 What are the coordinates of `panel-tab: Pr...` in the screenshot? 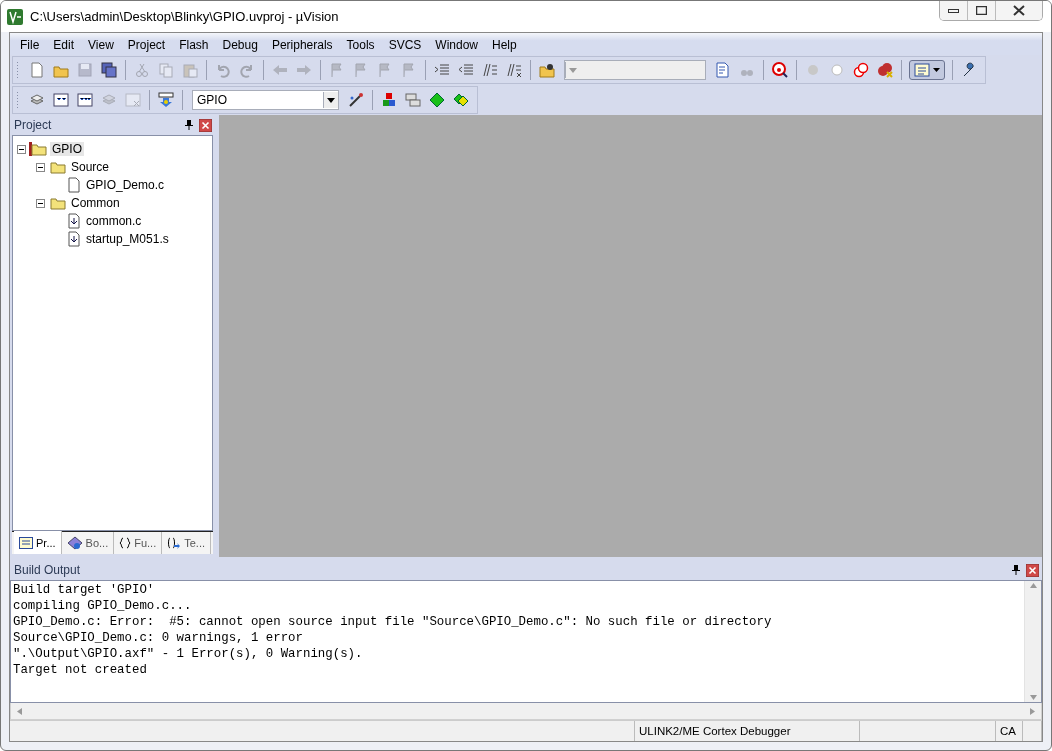 It's located at (38, 542).